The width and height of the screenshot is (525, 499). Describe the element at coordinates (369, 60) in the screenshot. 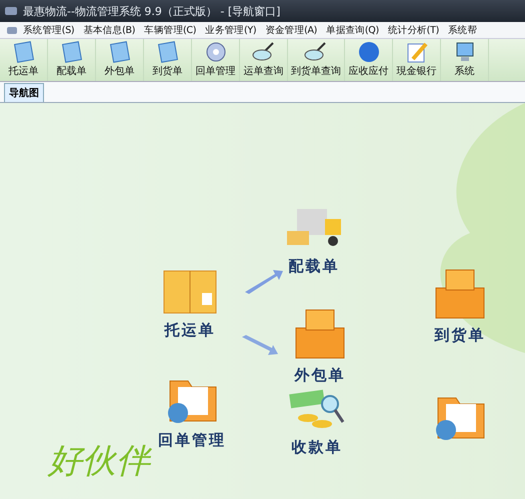

I see `toolbar-button: 应收应付` at that location.